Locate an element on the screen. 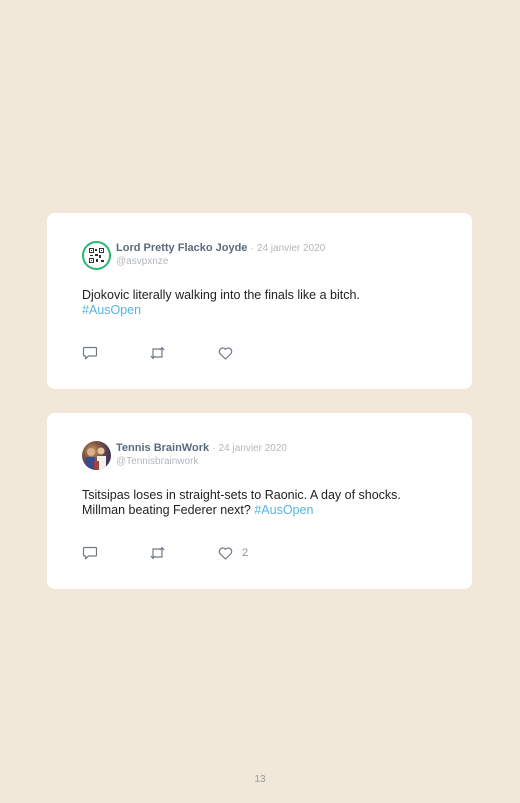 The image size is (520, 803). like-button is located at coordinates (230, 353).